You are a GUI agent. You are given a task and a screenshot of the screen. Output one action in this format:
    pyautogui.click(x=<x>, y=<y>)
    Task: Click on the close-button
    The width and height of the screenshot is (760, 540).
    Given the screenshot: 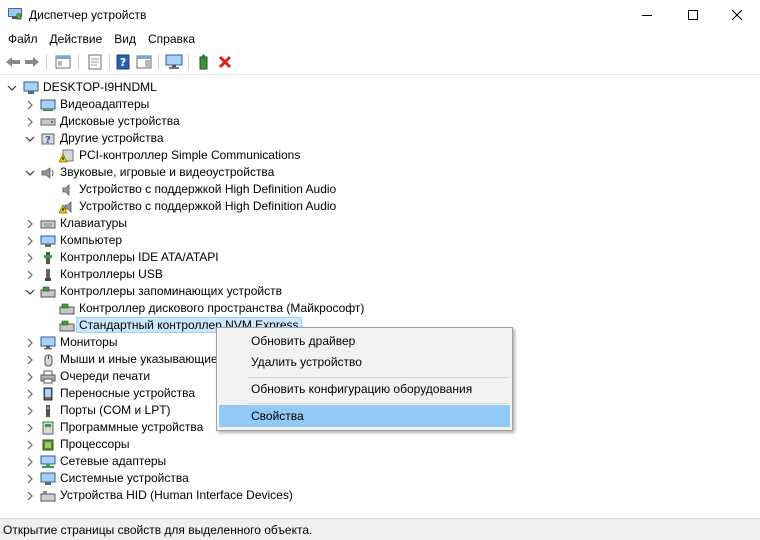 What is the action you would take?
    pyautogui.click(x=737, y=14)
    